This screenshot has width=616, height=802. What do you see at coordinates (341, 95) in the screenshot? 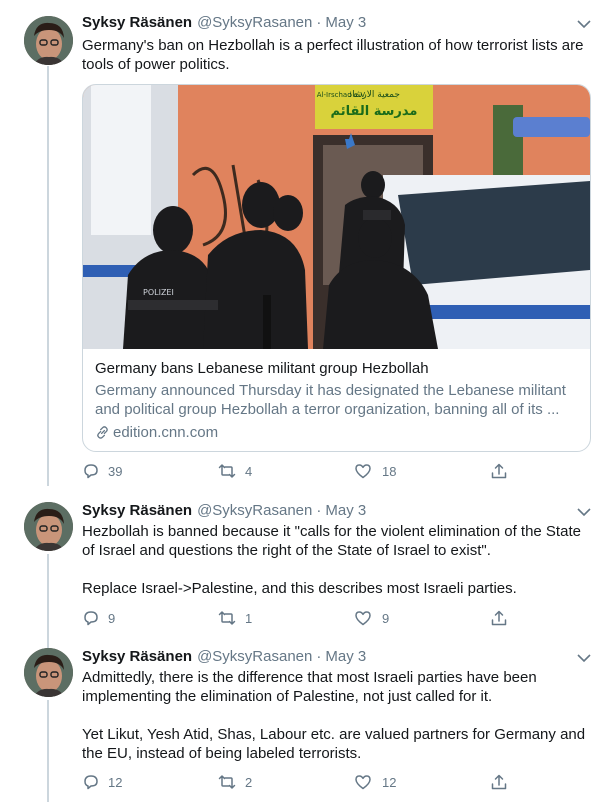
I see `card-sign-org: Al-Irschad e.V` at bounding box center [341, 95].